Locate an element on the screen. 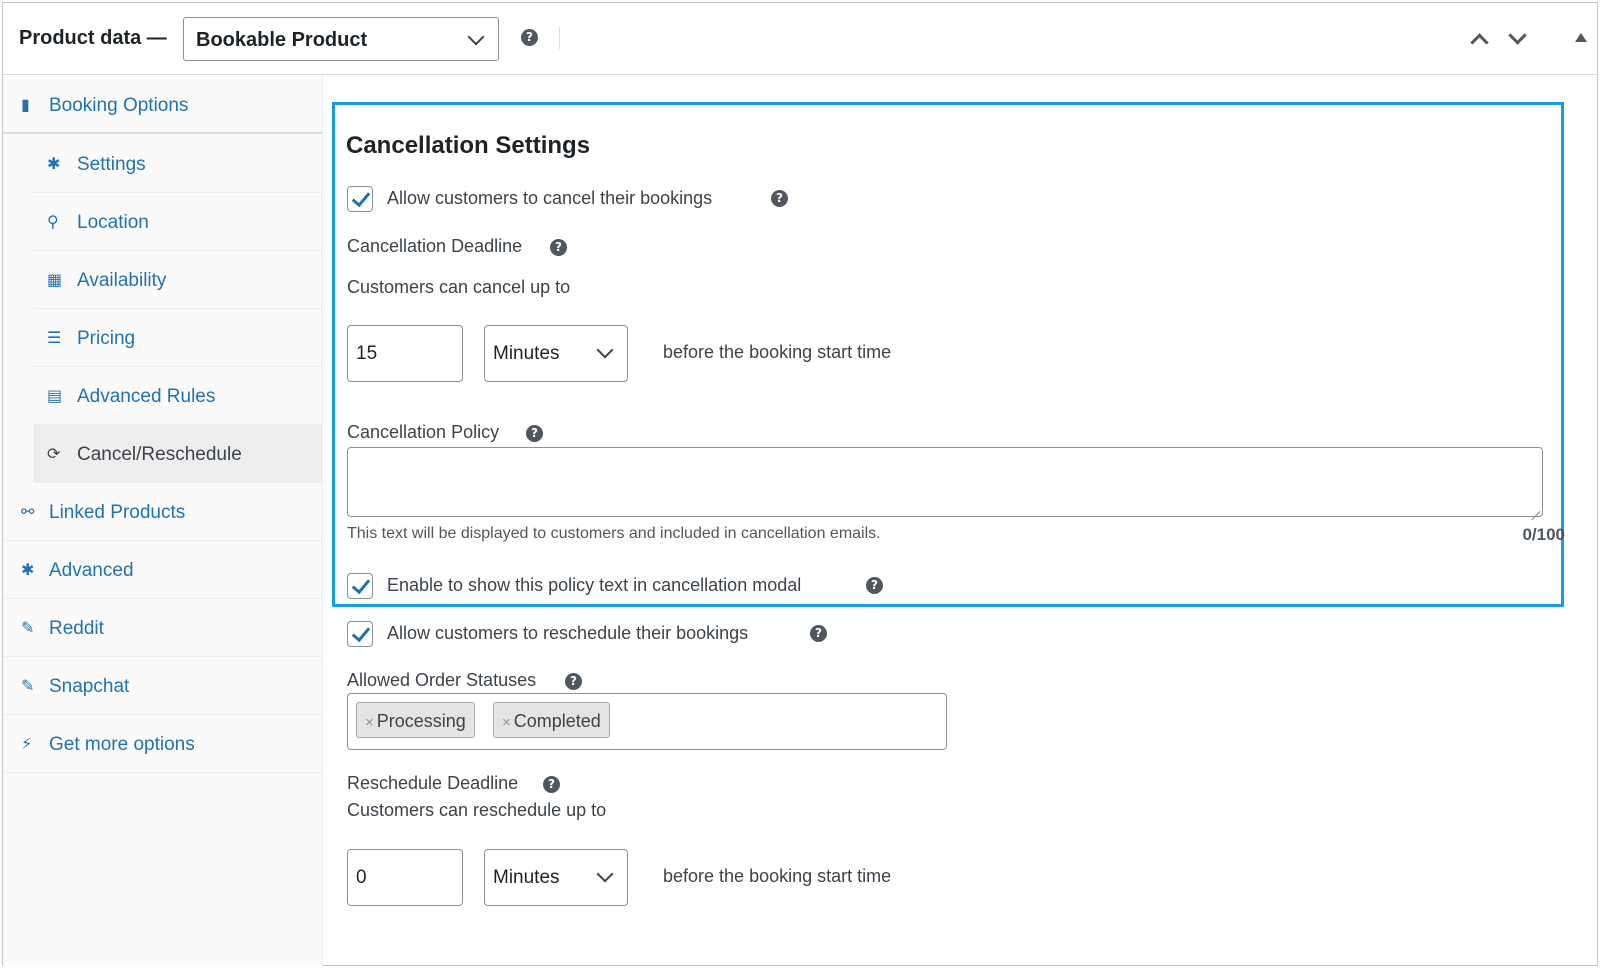 The width and height of the screenshot is (1600, 968). cancellation-policy-counter: 0/100 is located at coordinates (1543, 534).